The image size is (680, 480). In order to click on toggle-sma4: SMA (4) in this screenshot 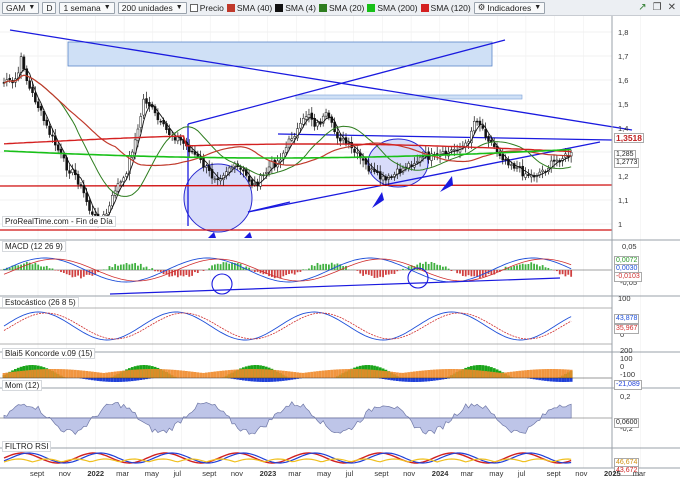, I will do `click(295, 8)`.